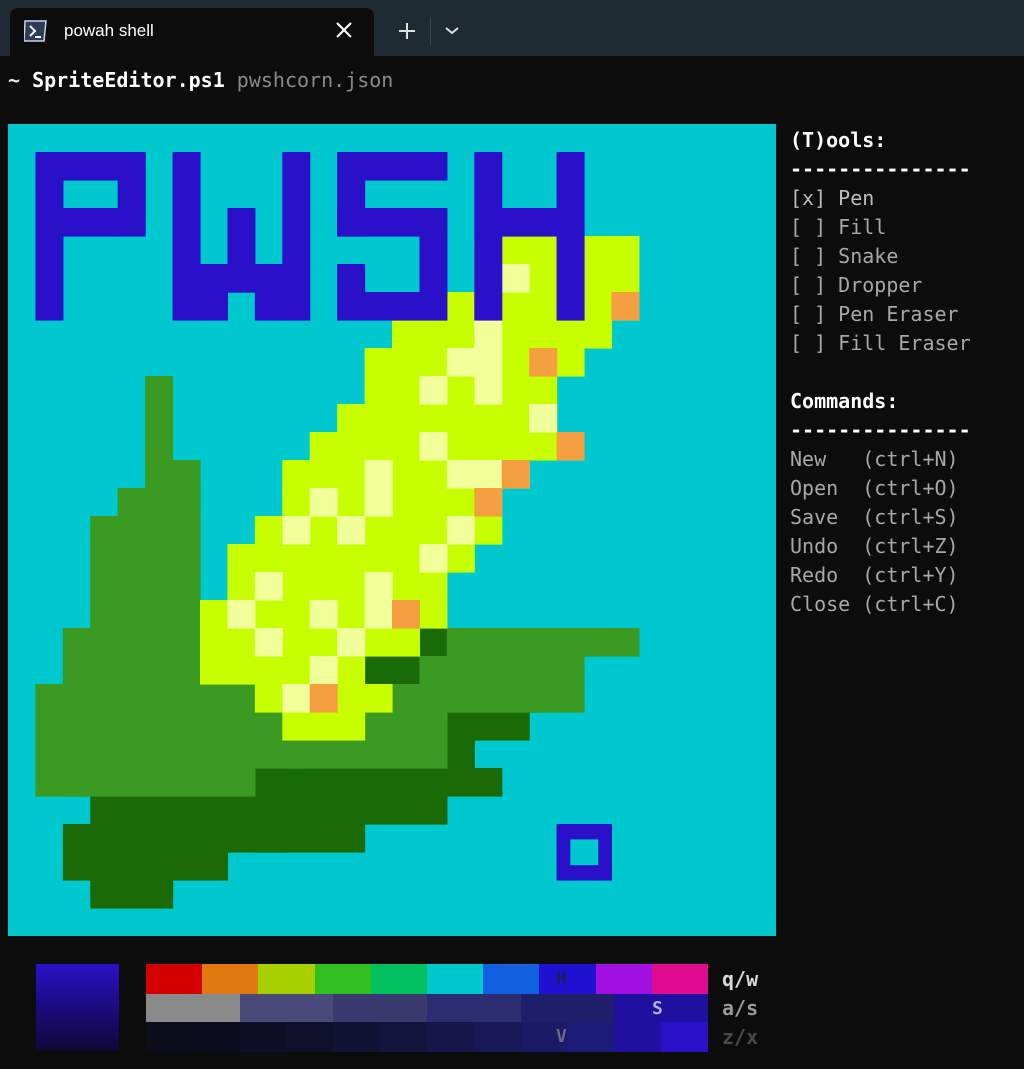 The image size is (1024, 1069). I want to click on hue-marker: H, so click(561, 978).